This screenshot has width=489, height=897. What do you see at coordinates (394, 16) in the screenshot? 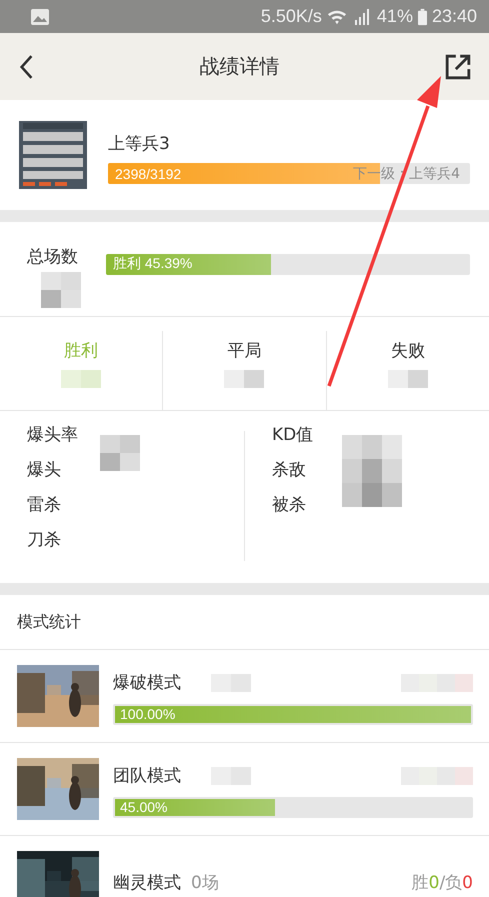
I see `battery-percent: 41%` at bounding box center [394, 16].